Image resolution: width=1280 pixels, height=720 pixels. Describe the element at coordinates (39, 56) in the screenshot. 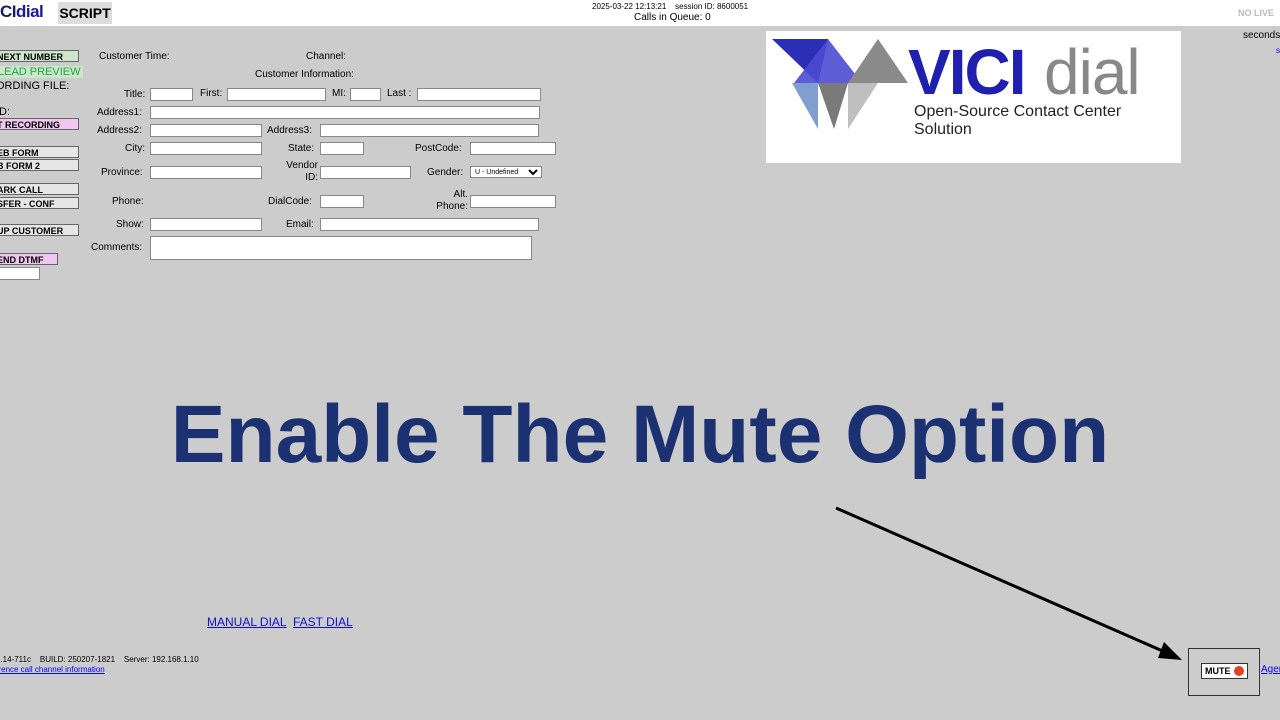

I see `next-number-button: NEXT NUMBER` at that location.